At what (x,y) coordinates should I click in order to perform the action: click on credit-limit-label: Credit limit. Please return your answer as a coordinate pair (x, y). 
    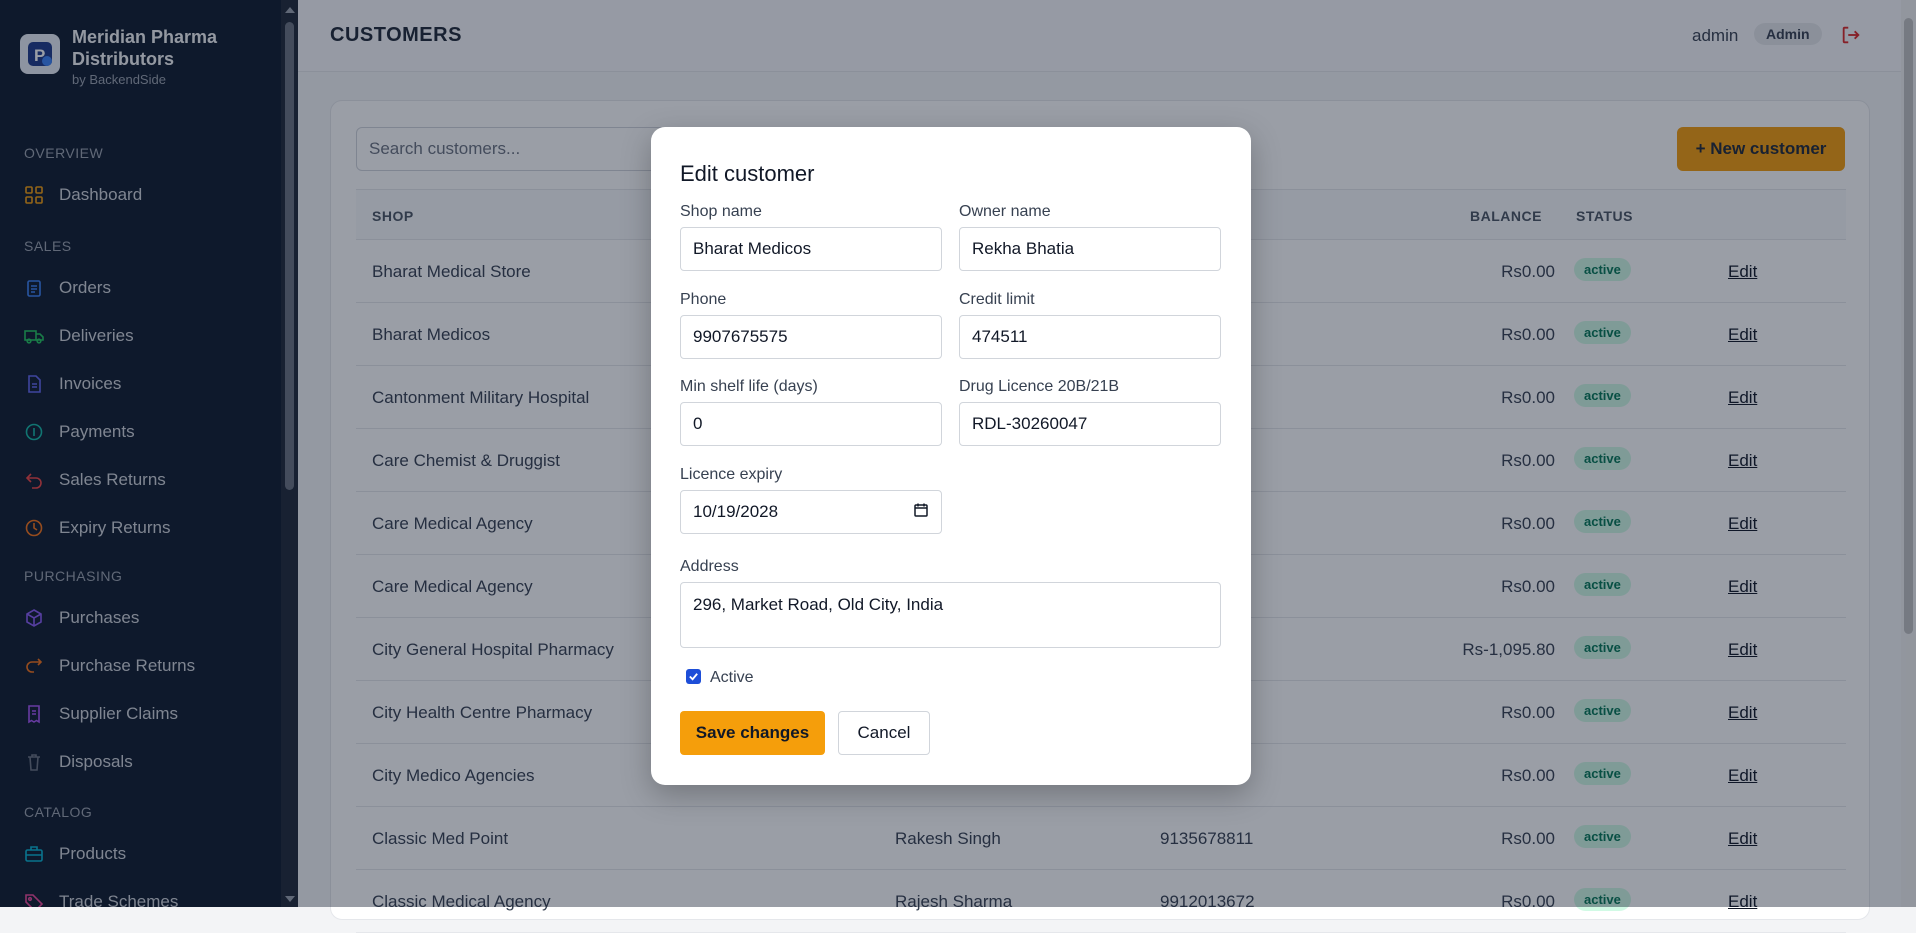
    Looking at the image, I should click on (997, 299).